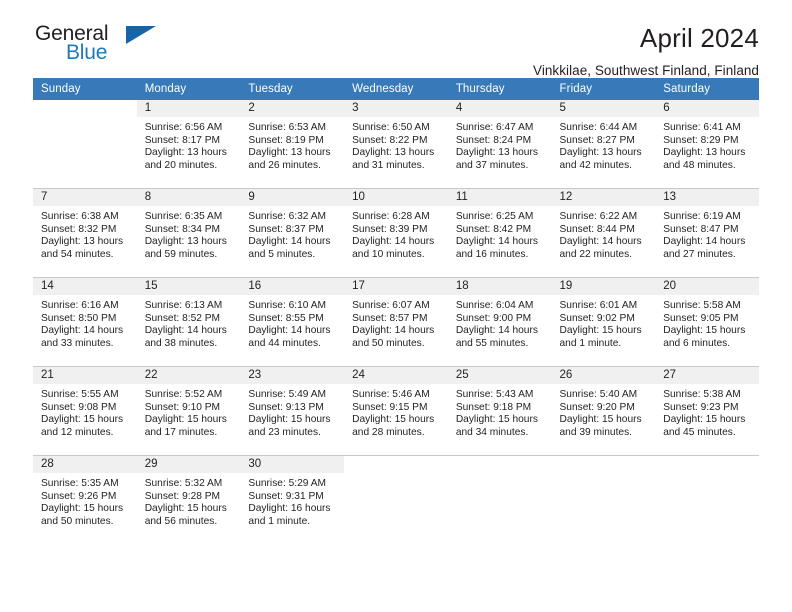  What do you see at coordinates (292, 89) in the screenshot?
I see `weekday-header-tuesday: Tuesday` at bounding box center [292, 89].